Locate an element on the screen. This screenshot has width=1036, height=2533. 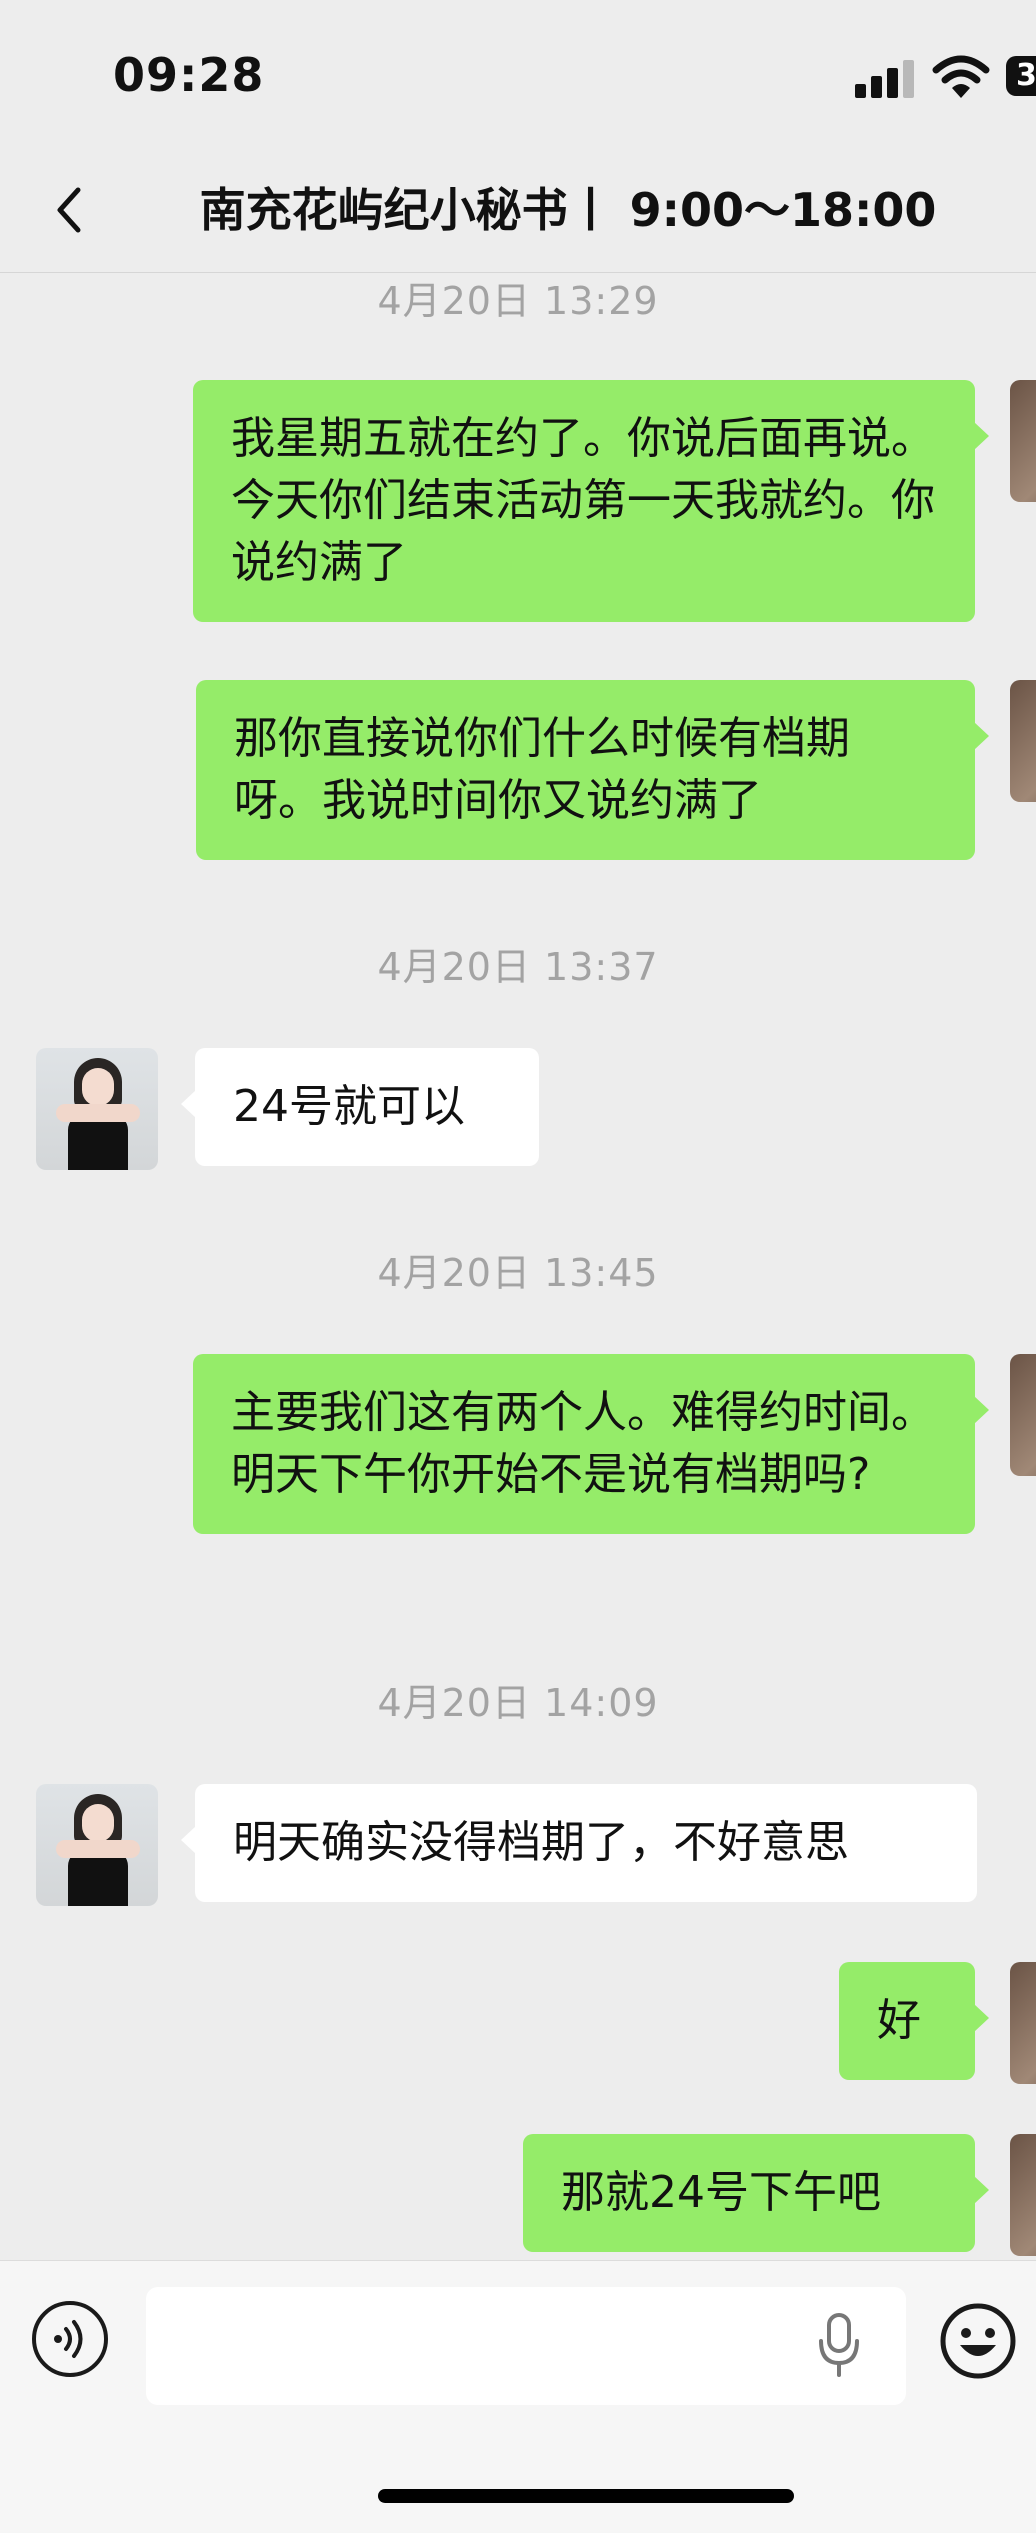
incoming-message: 明天确实没得档期了，不好意思 is located at coordinates (579, 1843).